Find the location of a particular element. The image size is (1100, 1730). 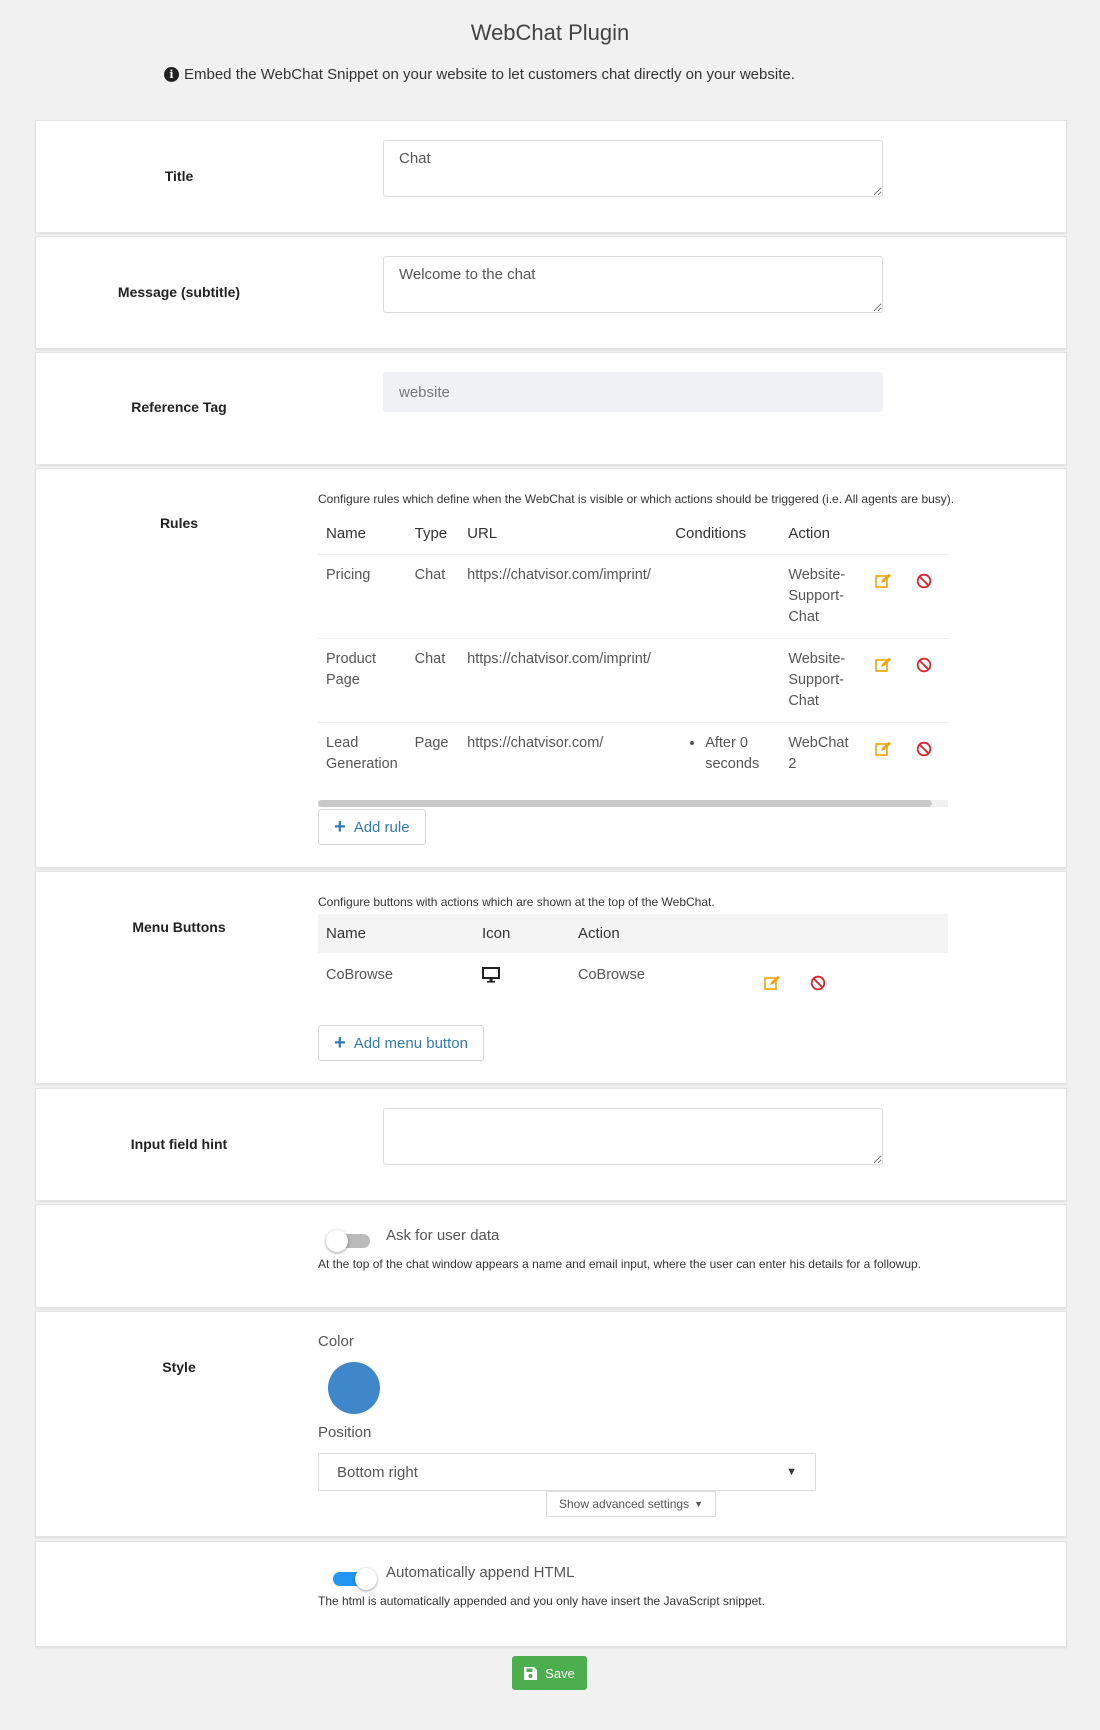

subtitle-input: Welcome to the chat is located at coordinates (633, 284).